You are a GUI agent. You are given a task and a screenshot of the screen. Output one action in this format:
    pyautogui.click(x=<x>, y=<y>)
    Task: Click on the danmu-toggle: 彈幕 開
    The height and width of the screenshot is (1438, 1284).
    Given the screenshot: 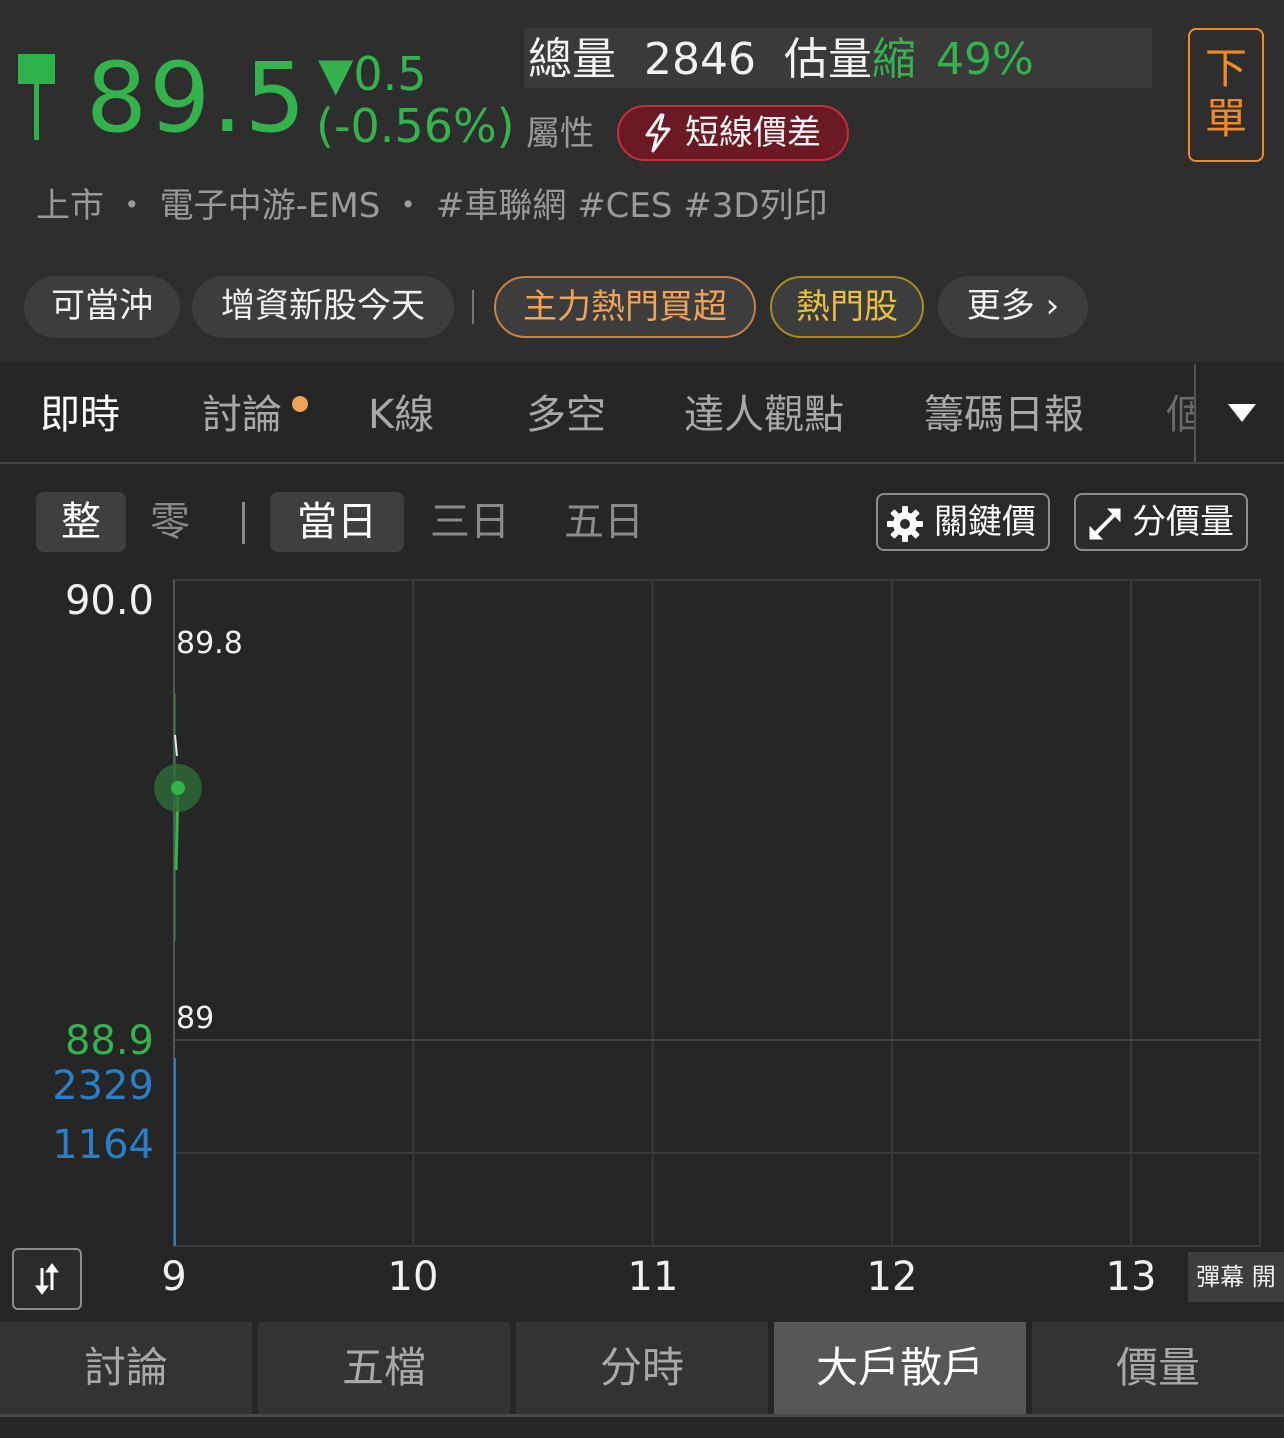 What is the action you would take?
    pyautogui.click(x=1236, y=1277)
    